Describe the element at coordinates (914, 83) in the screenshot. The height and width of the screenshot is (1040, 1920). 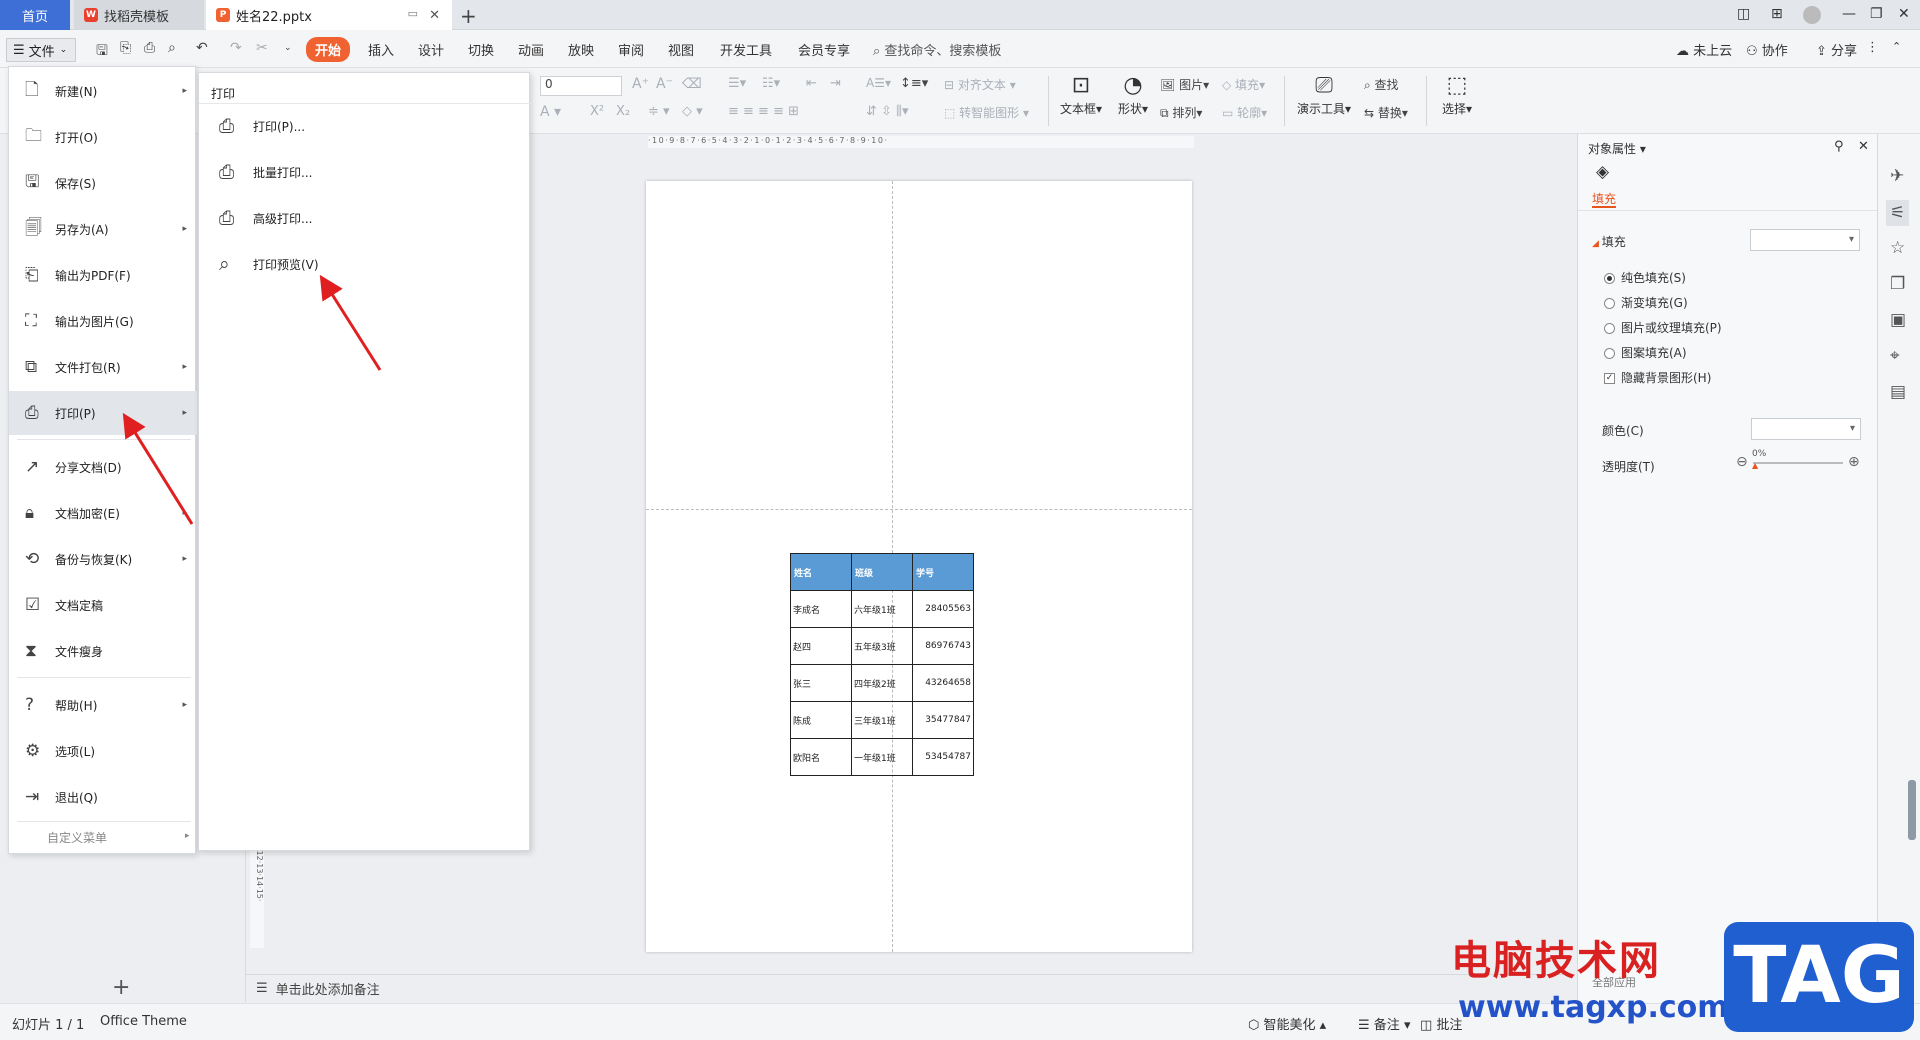
I see `line-spacing-icon: ↕≡▾` at that location.